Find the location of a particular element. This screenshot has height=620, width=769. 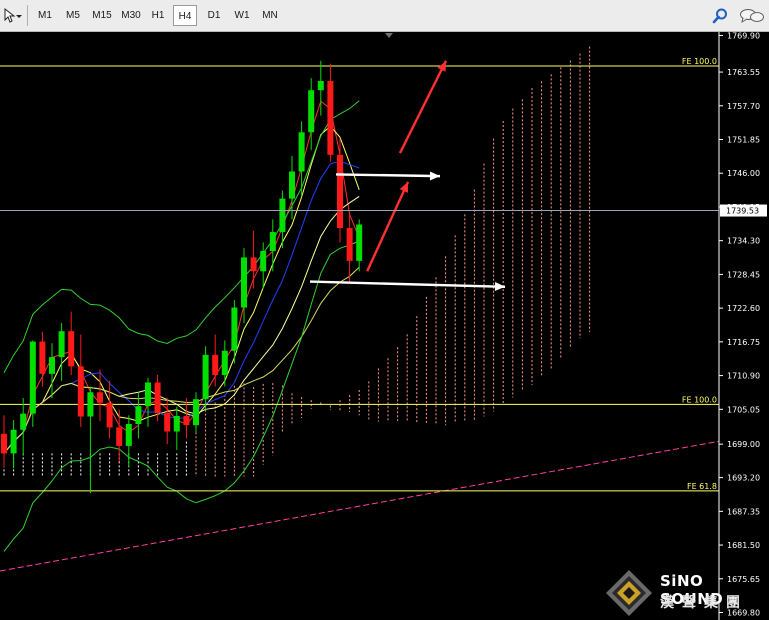

sinosound-logo: SiNO SOUND 漢聲集團 is located at coordinates (684, 592).